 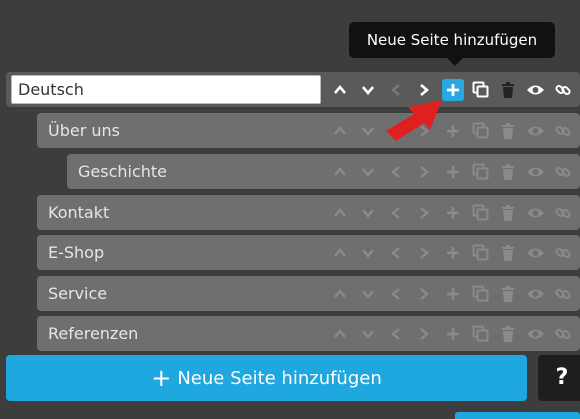 What do you see at coordinates (452, 44) in the screenshot?
I see `tooltip: Neue Seite hinzufügen` at bounding box center [452, 44].